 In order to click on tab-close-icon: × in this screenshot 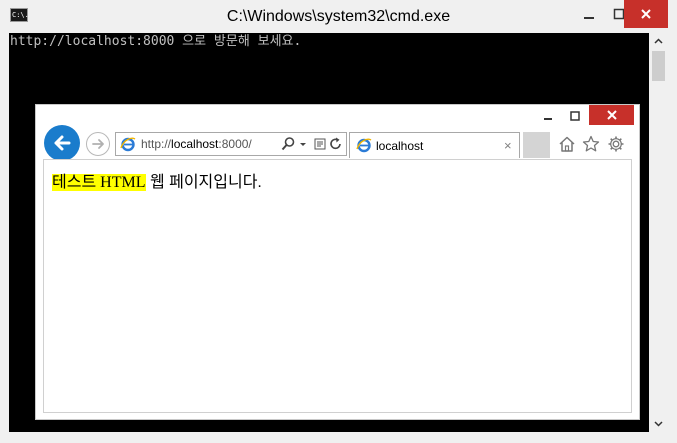, I will do `click(508, 145)`.